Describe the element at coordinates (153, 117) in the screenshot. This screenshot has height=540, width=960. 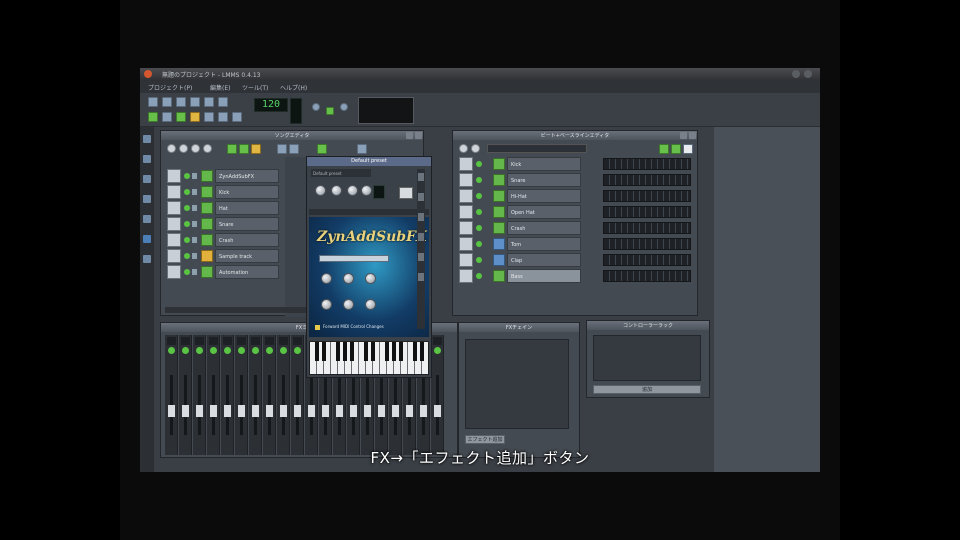
I see `song-editor-icon` at that location.